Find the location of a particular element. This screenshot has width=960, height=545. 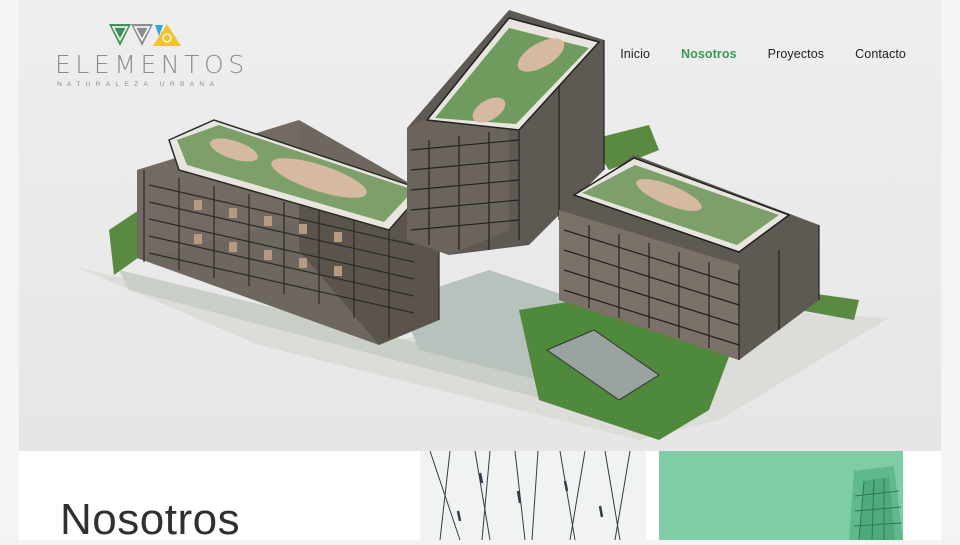

architecture-lines-image is located at coordinates (533, 495).